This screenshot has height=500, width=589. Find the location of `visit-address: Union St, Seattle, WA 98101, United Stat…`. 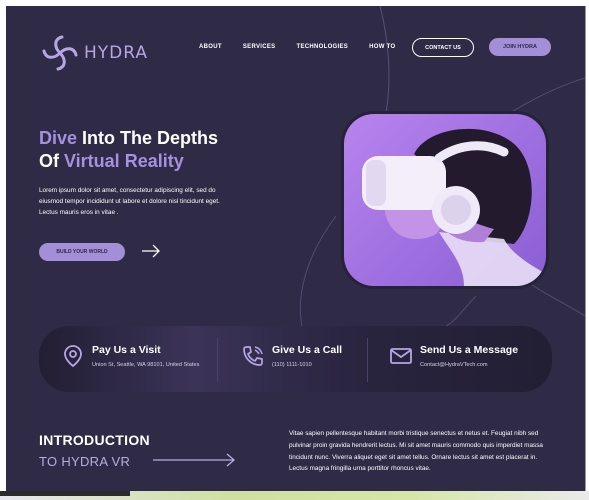

visit-address: Union St, Seattle, WA 98101, United Stat… is located at coordinates (146, 365).